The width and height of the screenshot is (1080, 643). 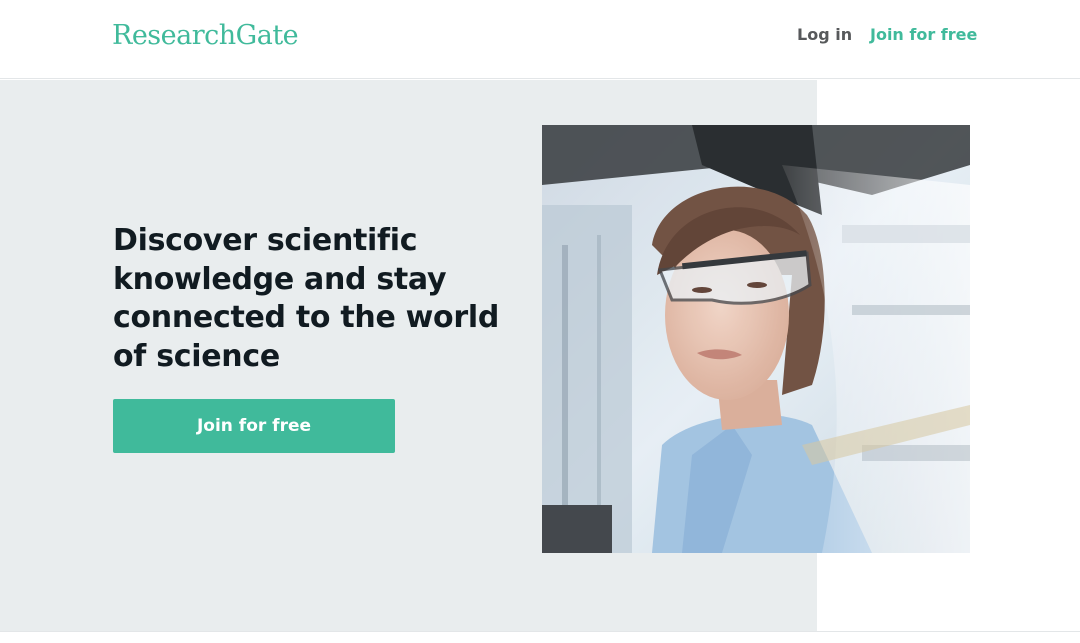 What do you see at coordinates (923, 34) in the screenshot?
I see `join-for-free-link: Join for free` at bounding box center [923, 34].